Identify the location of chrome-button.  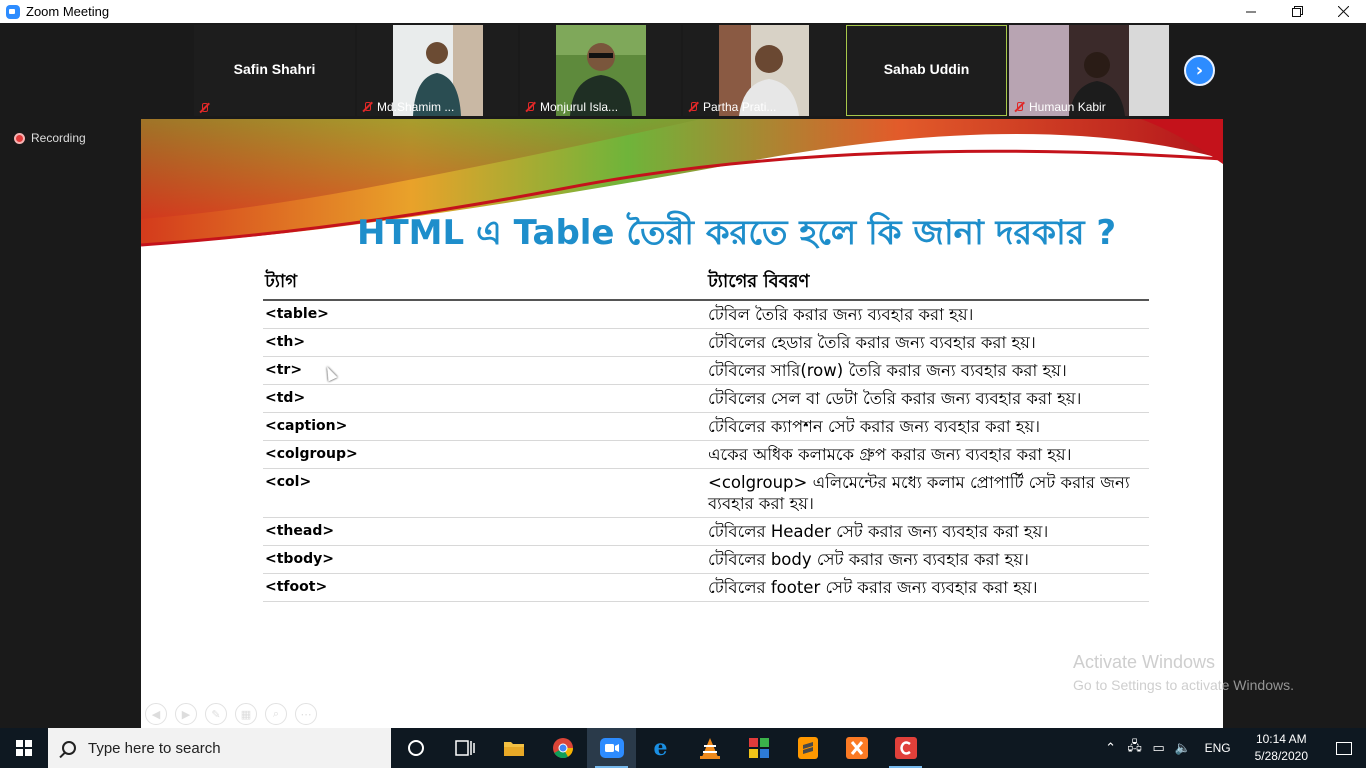
(562, 748).